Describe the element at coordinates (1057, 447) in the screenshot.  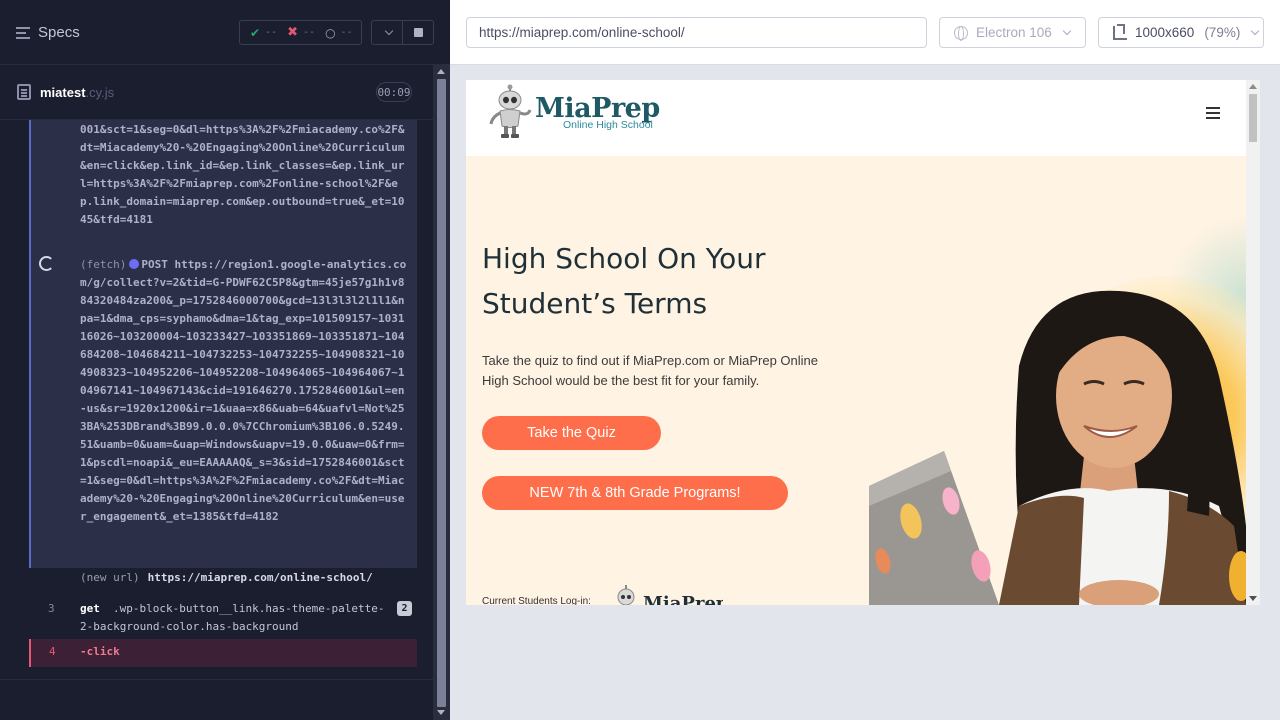
I see `student-photo` at that location.